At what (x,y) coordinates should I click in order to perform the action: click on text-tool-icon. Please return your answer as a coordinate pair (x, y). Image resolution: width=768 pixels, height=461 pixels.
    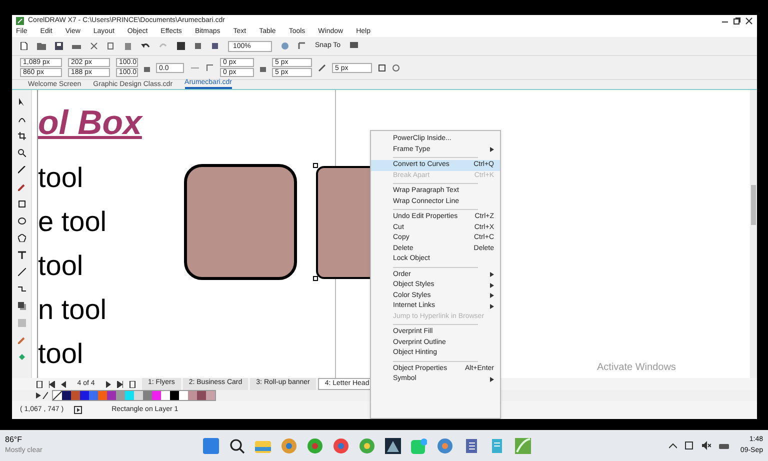
    Looking at the image, I should click on (22, 255).